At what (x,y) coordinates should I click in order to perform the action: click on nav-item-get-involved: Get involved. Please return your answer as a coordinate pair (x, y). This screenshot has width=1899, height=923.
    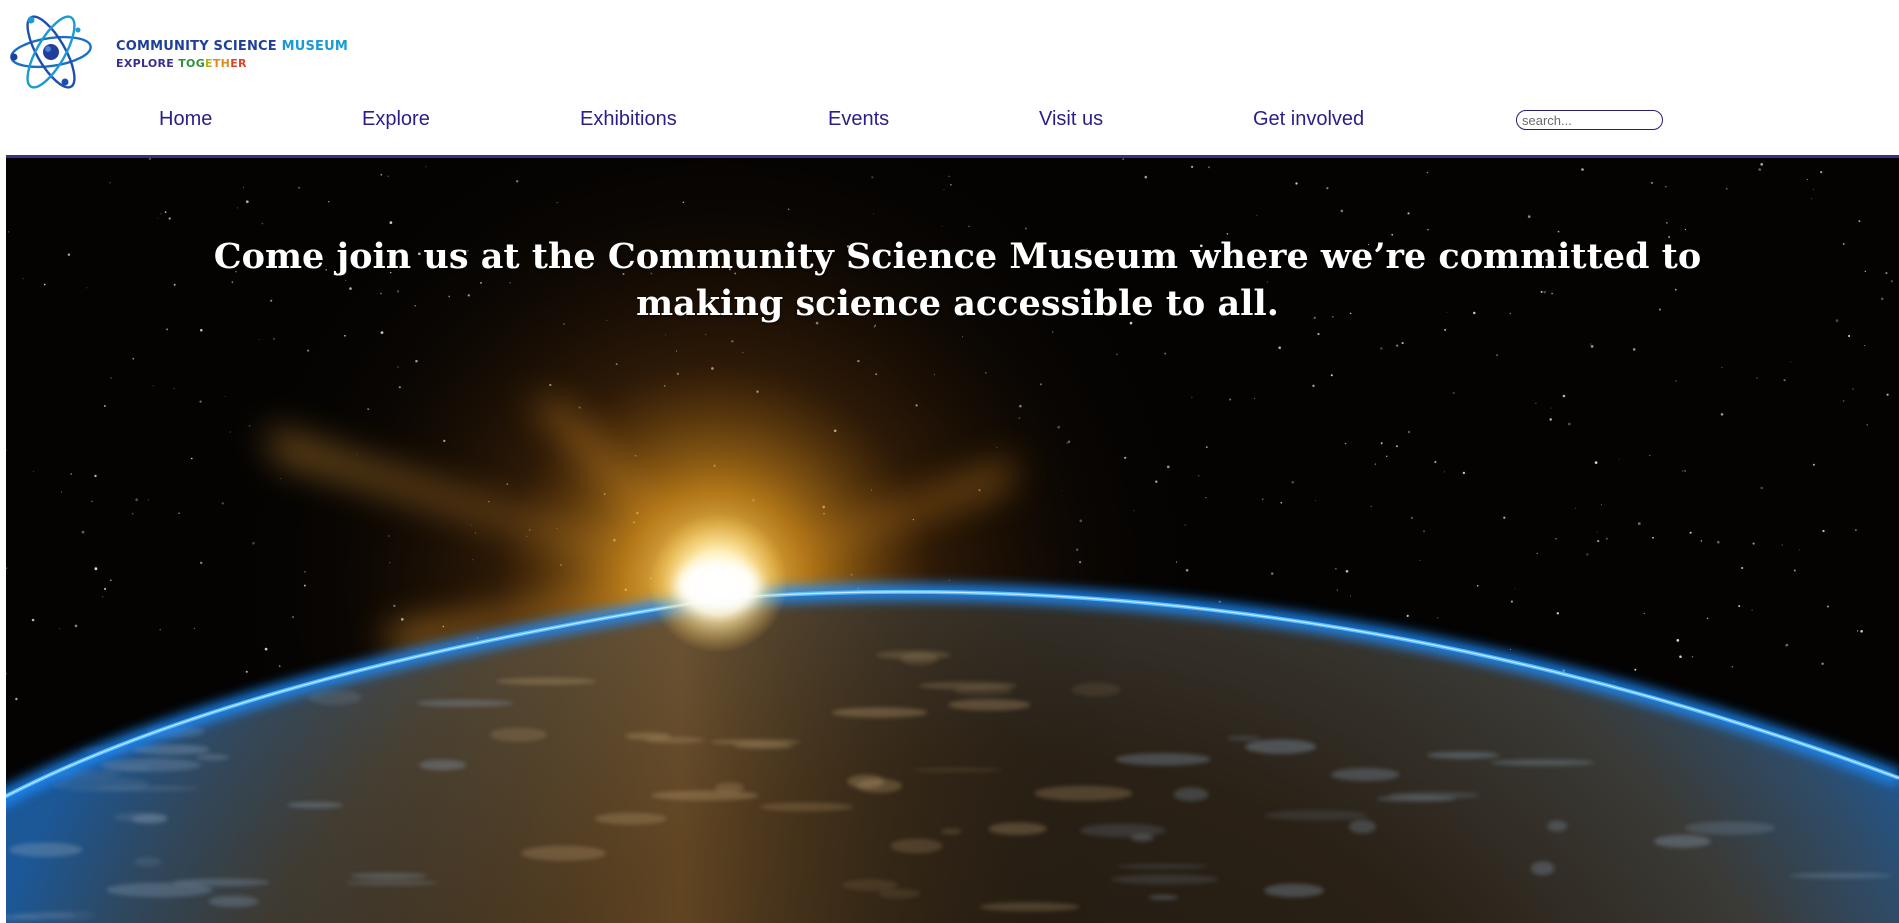
    Looking at the image, I should click on (1308, 119).